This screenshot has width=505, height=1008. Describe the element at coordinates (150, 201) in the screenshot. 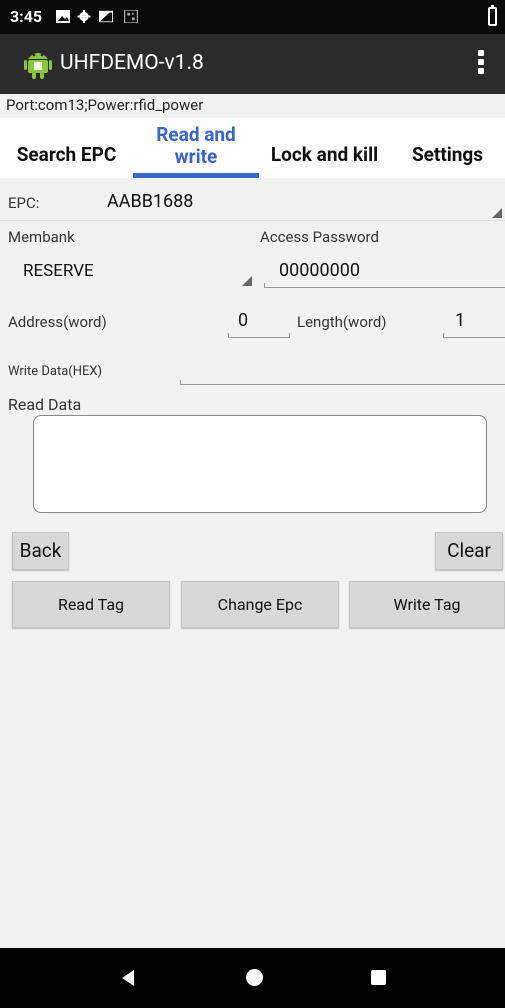

I see `epc-value: AABB1688` at that location.